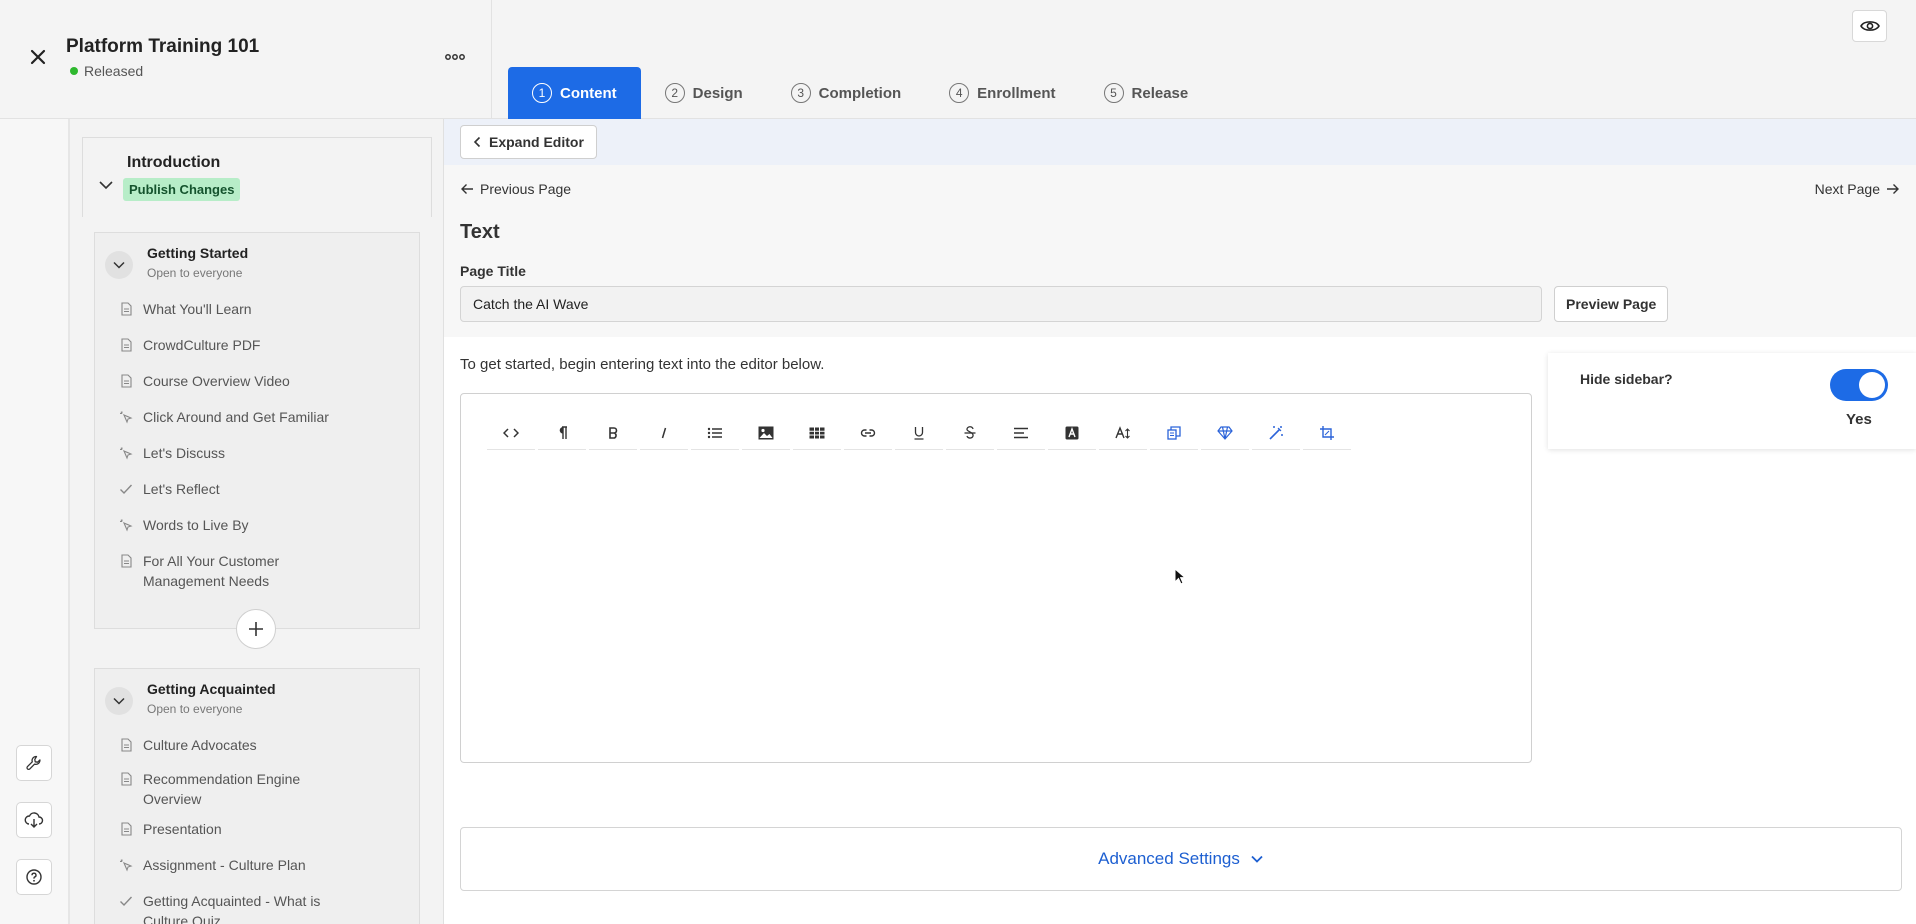  What do you see at coordinates (1893, 189) in the screenshot?
I see `arrow-right-icon` at bounding box center [1893, 189].